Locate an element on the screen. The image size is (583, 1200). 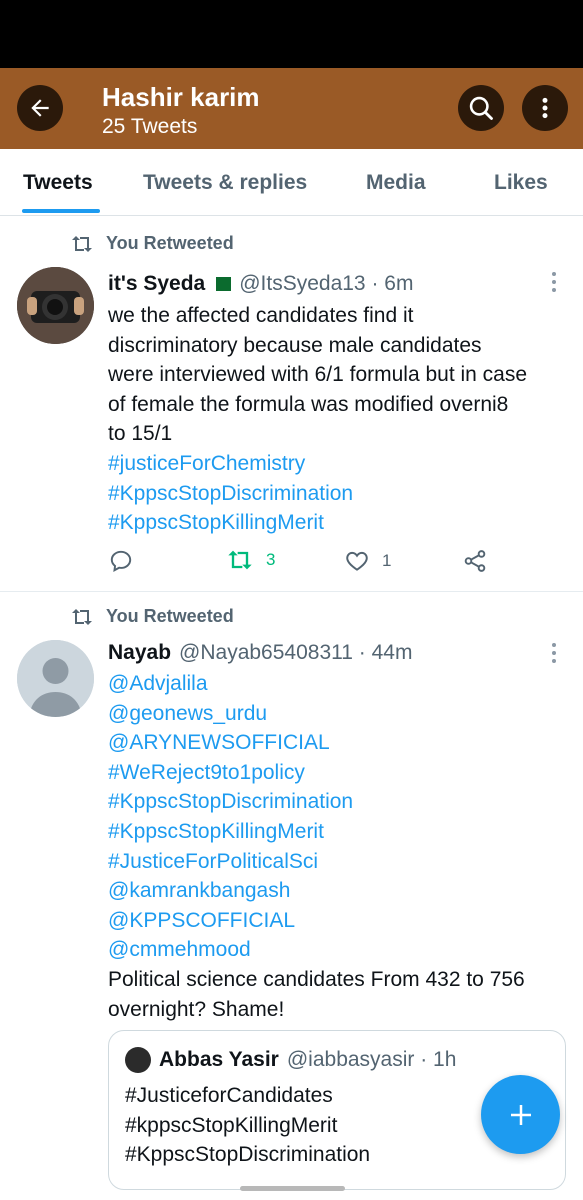
search-icon is located at coordinates (481, 108).